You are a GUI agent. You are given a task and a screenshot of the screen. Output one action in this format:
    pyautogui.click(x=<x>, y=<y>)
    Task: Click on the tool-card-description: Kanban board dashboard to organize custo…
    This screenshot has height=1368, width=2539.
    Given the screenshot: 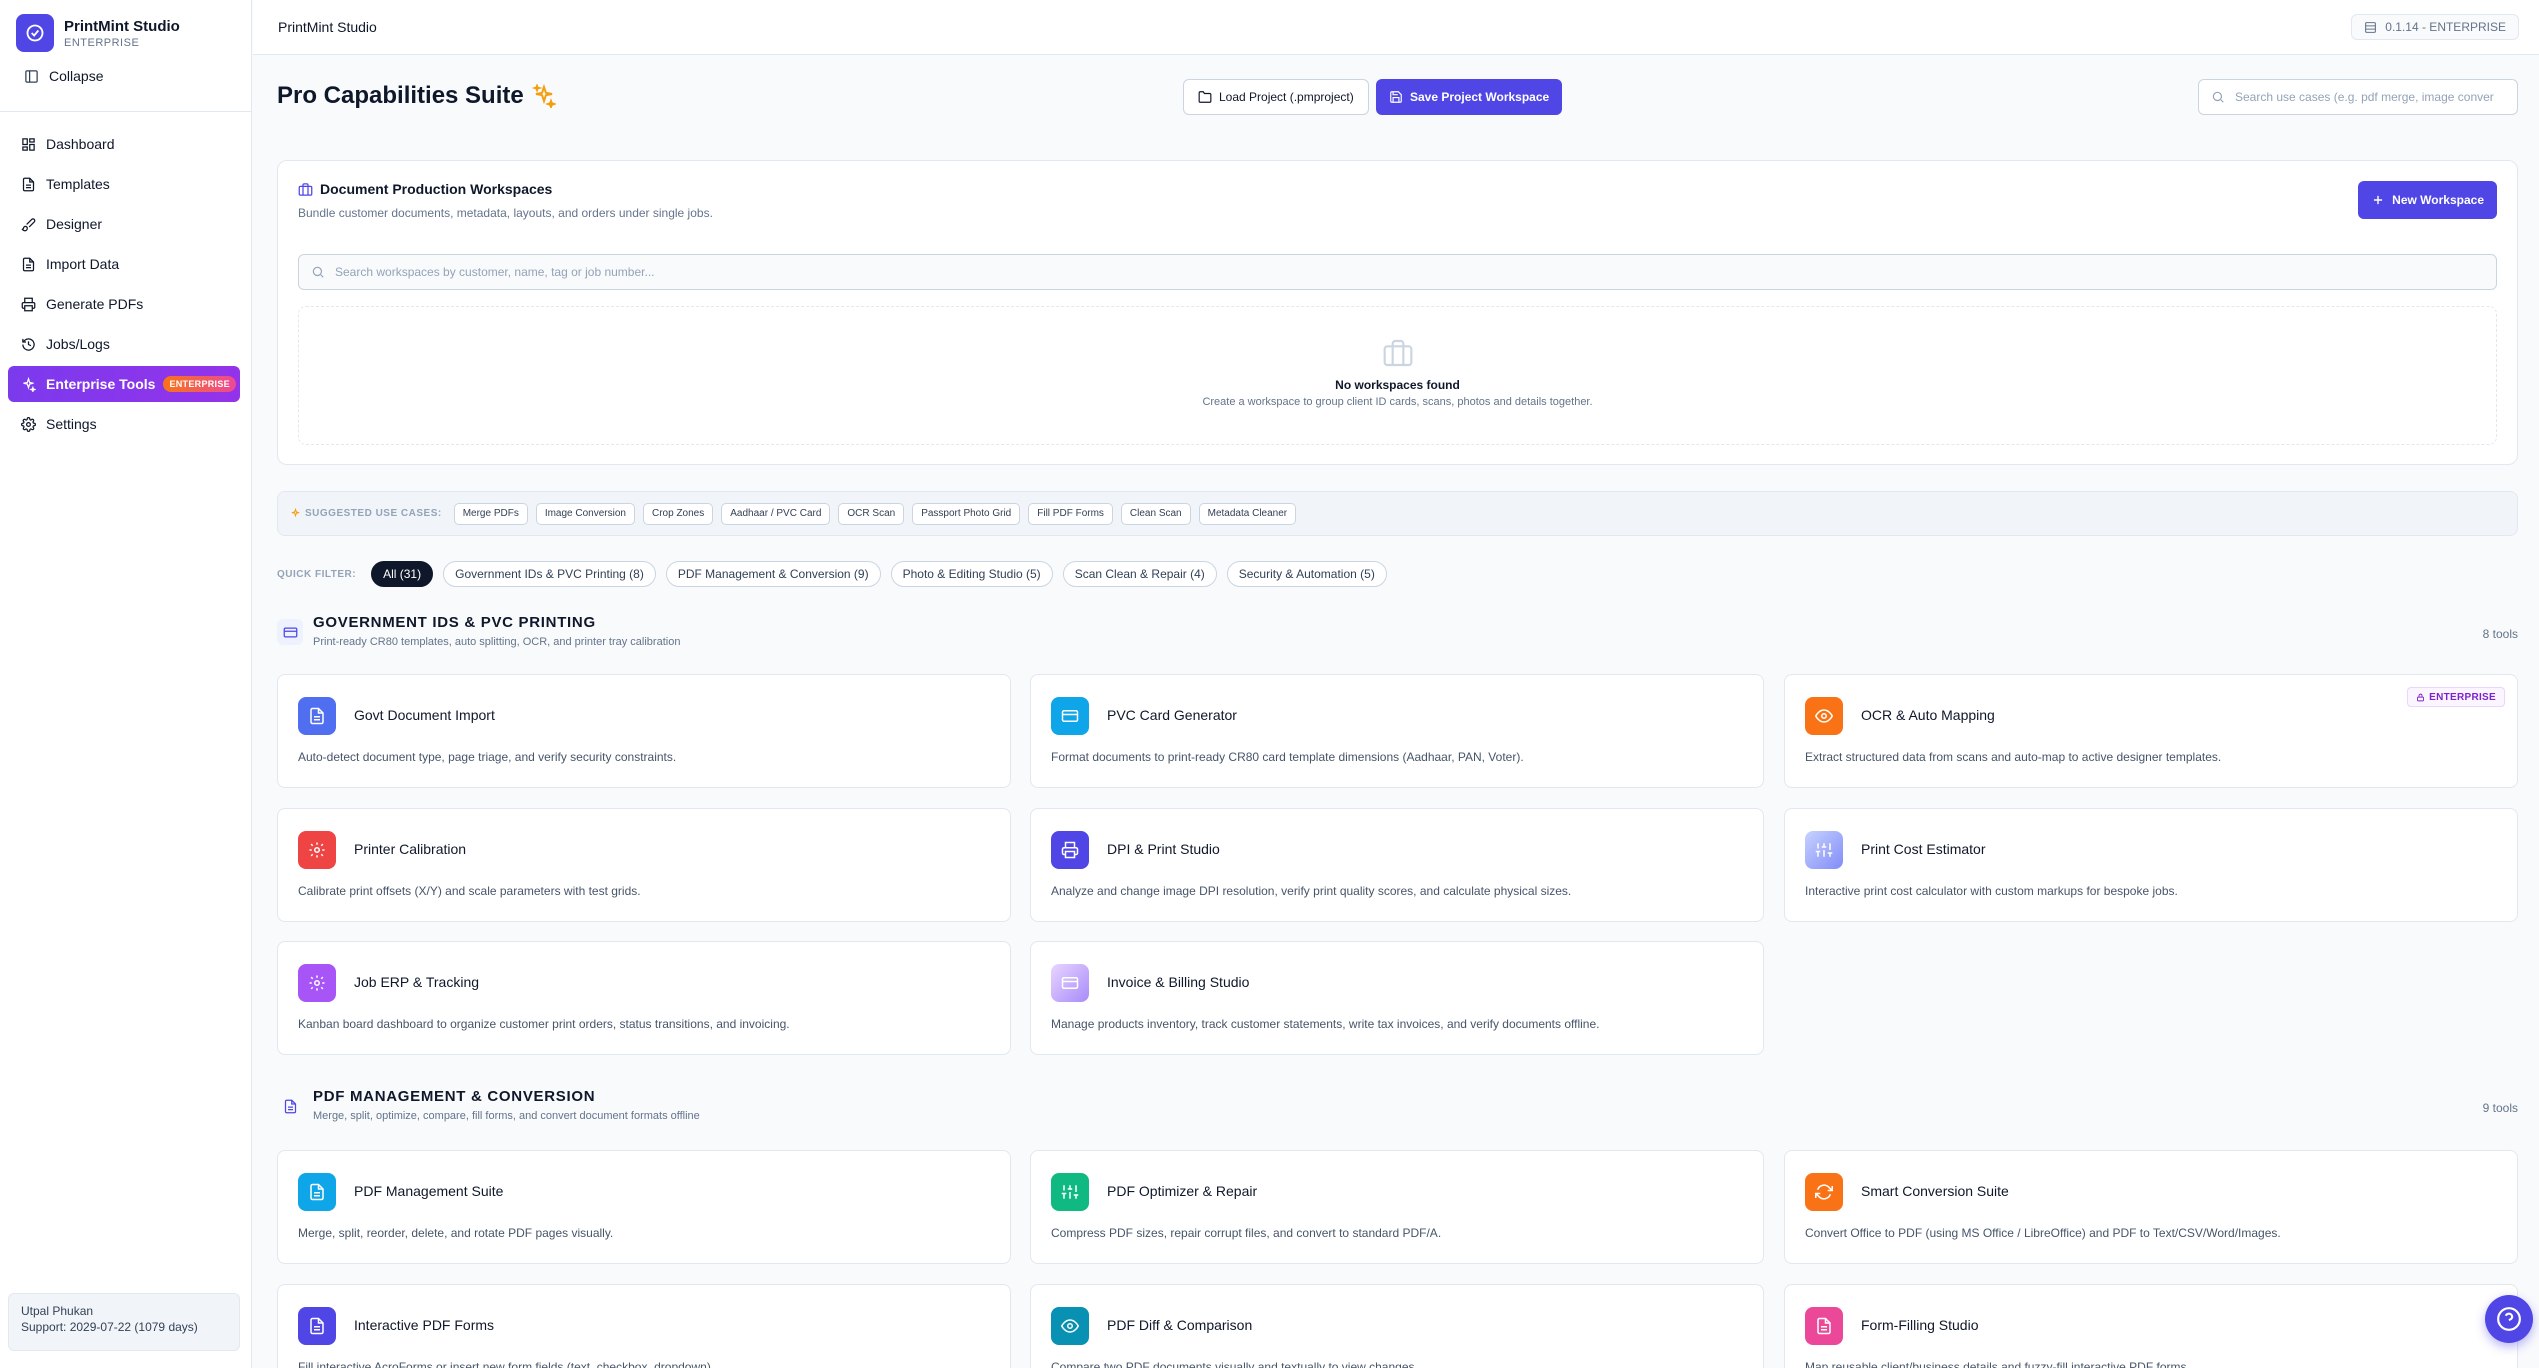 What is the action you would take?
    pyautogui.click(x=544, y=1024)
    